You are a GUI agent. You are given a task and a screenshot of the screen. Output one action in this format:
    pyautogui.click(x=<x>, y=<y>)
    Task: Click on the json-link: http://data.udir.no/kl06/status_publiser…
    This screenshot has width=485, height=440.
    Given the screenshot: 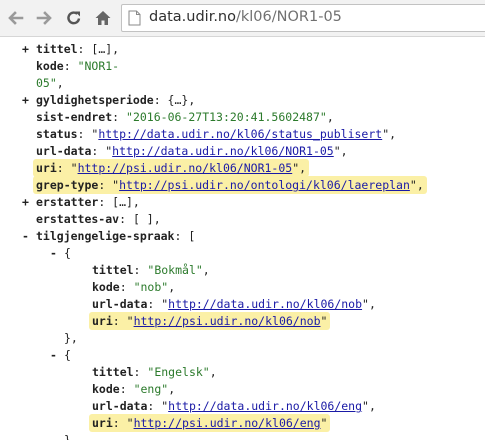 What is the action you would take?
    pyautogui.click(x=240, y=134)
    